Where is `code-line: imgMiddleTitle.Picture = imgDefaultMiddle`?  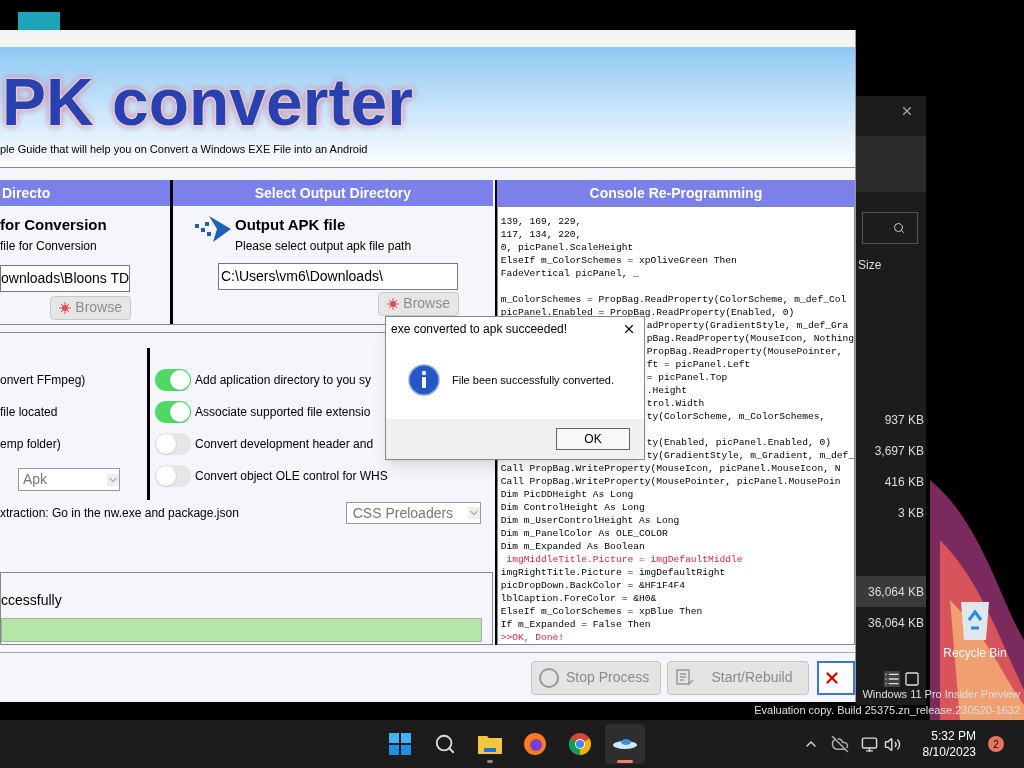 code-line: imgMiddleTitle.Picture = imgDefaultMiddle is located at coordinates (624, 559).